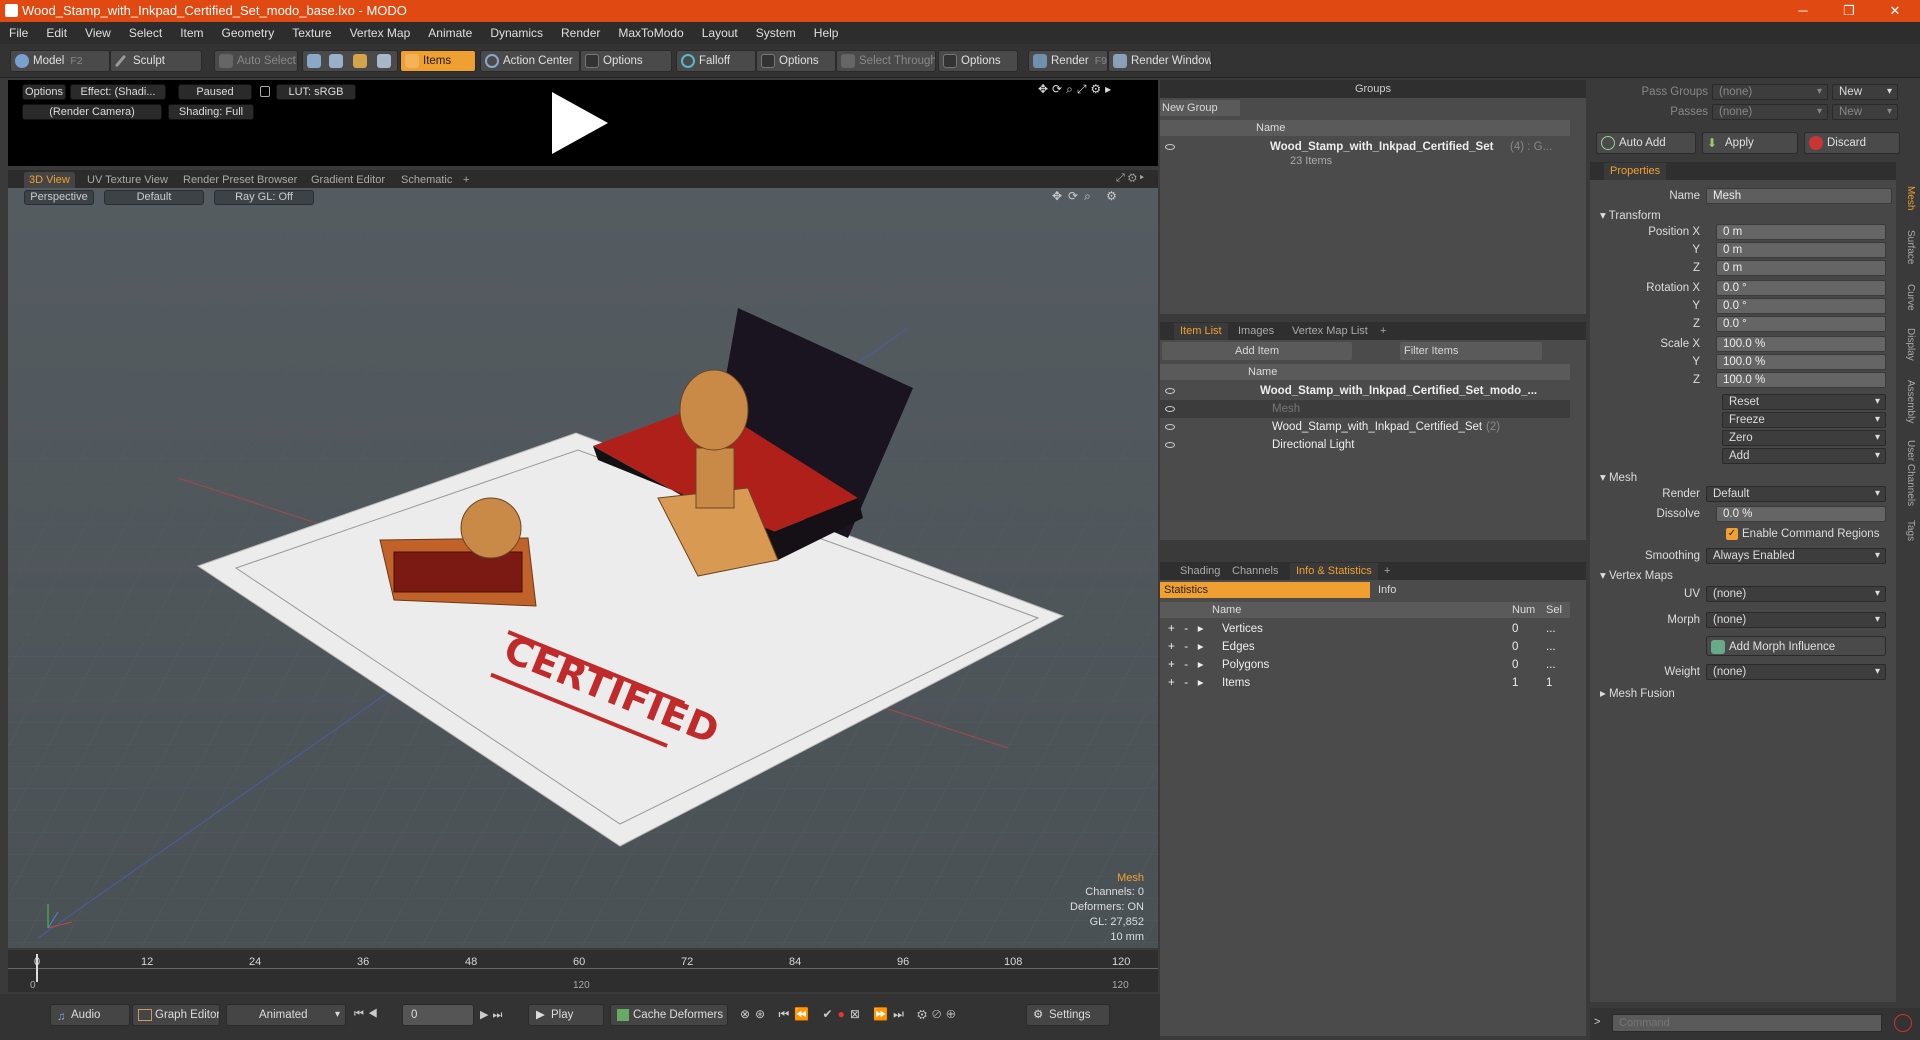  Describe the element at coordinates (1365, 427) in the screenshot. I see `item-row-group: Wood_Stamp_with_Inkpad_Certified_Set (2)` at that location.